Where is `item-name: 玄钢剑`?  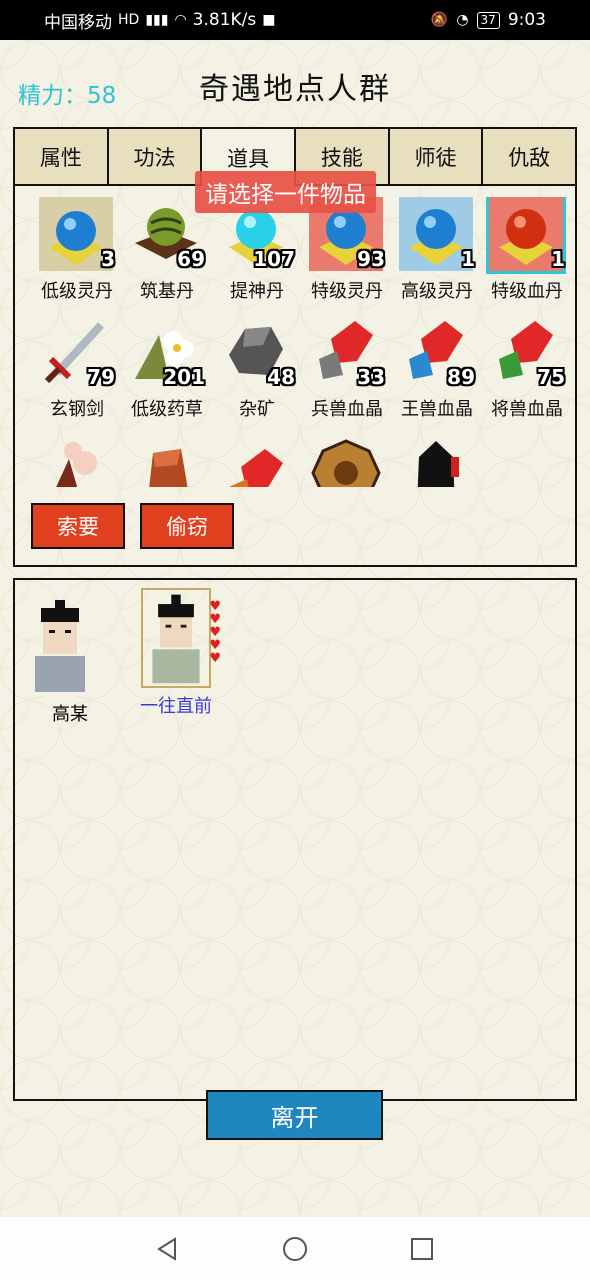
item-name: 玄钢剑 is located at coordinates (77, 409).